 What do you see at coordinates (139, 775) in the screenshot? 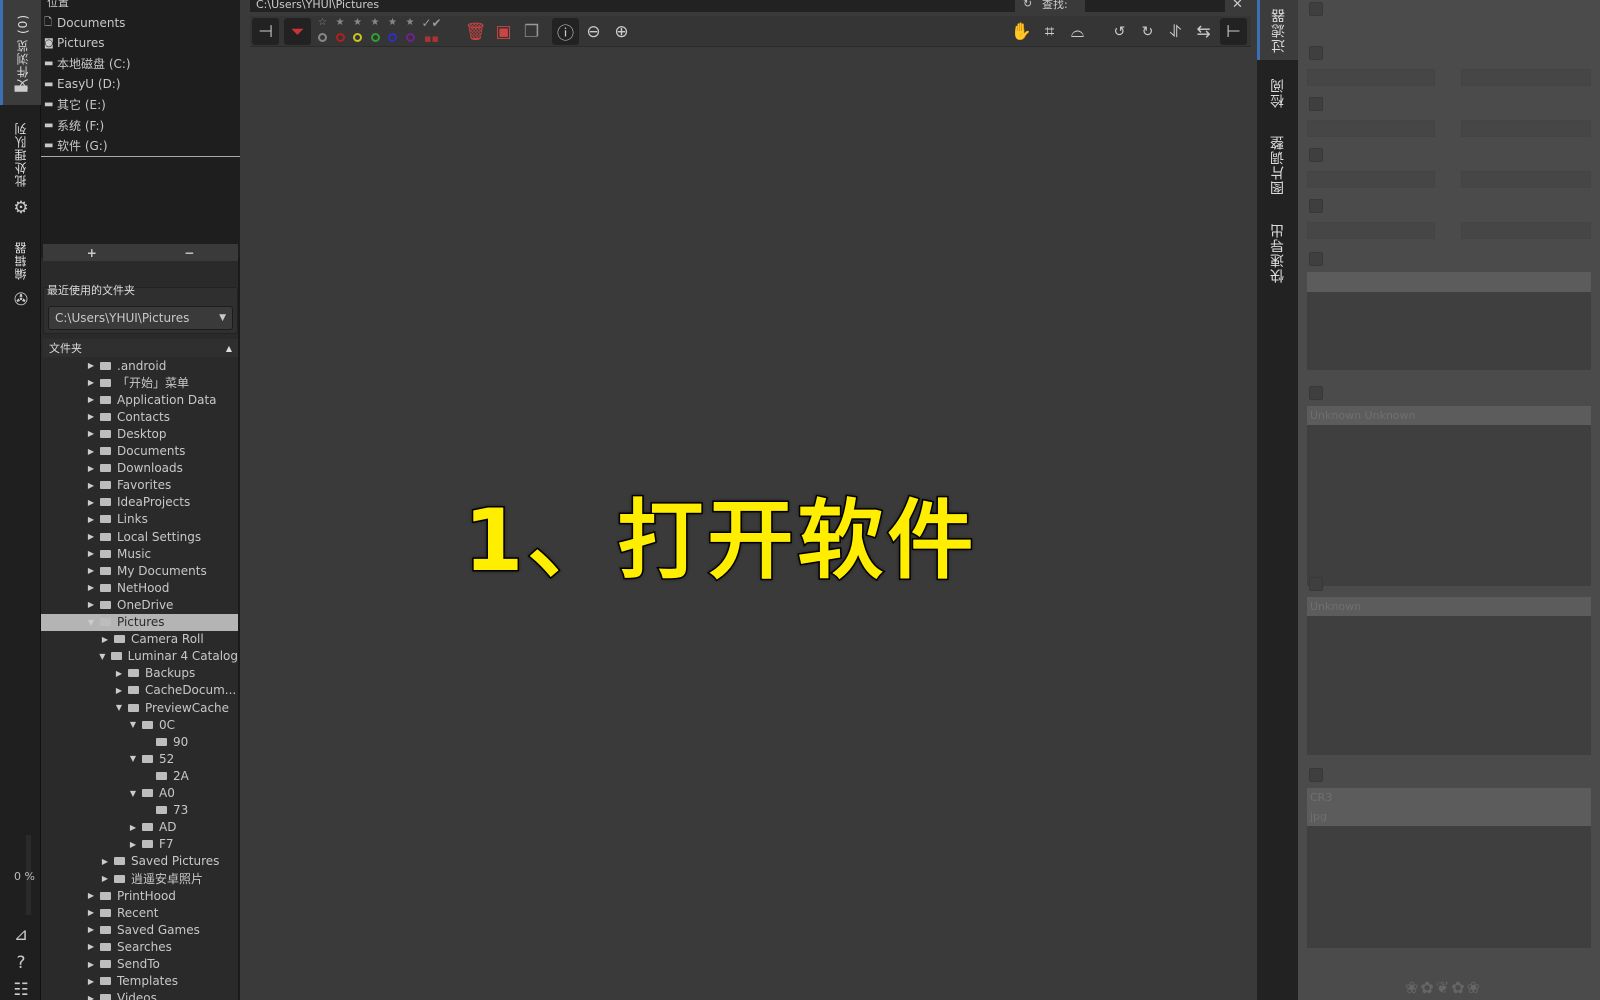
I see `folder-tree-item: 2A` at bounding box center [139, 775].